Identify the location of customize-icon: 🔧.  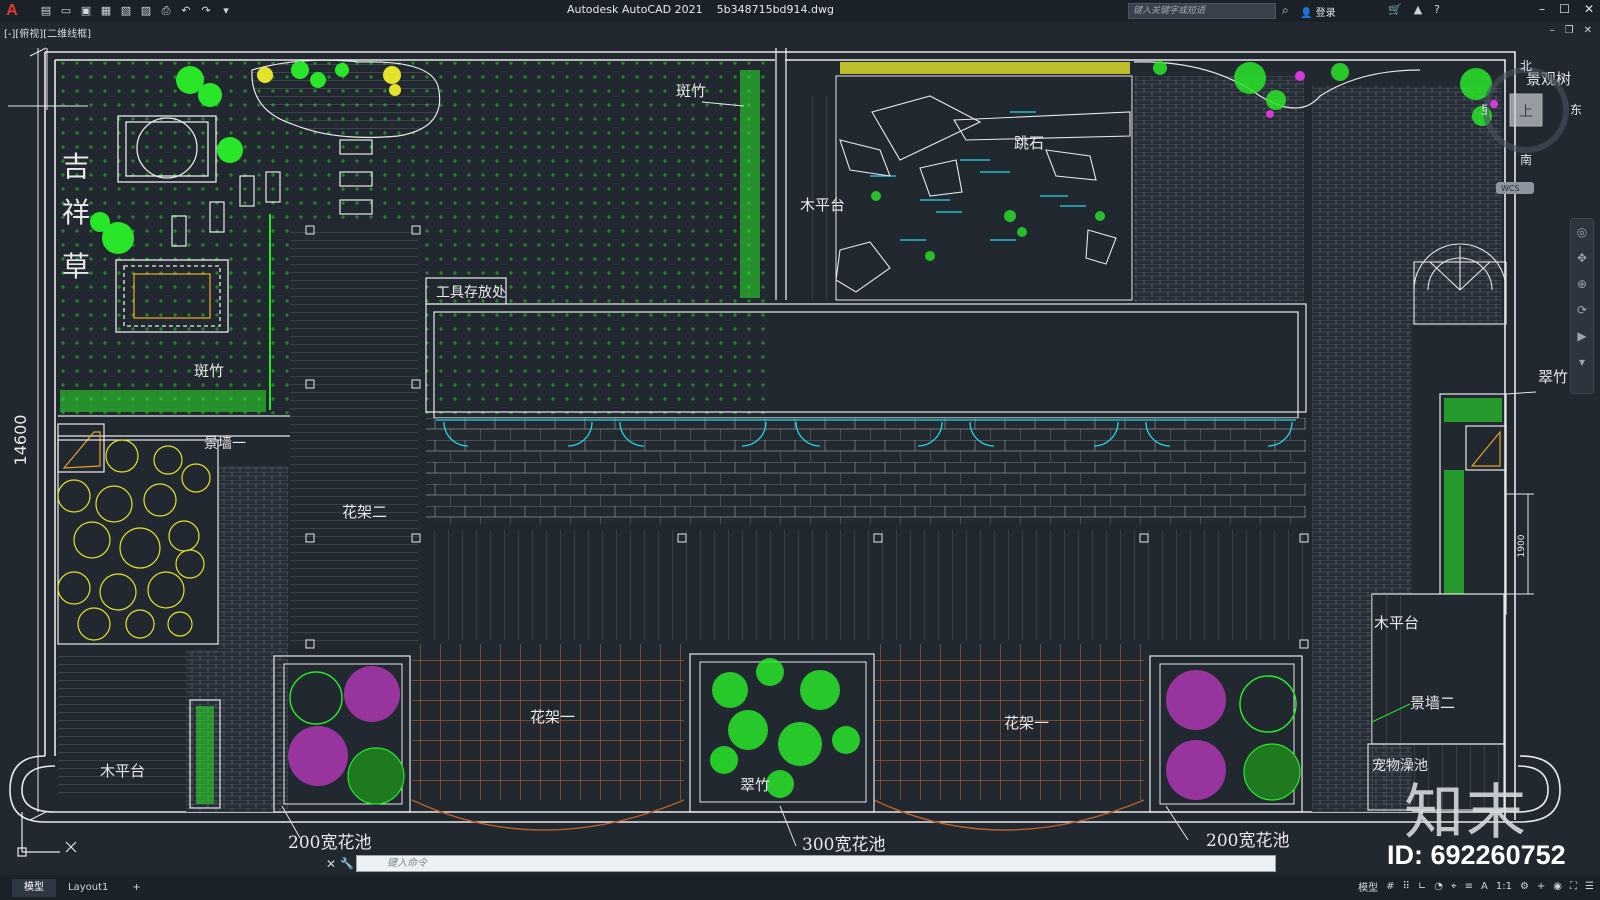
(348, 863).